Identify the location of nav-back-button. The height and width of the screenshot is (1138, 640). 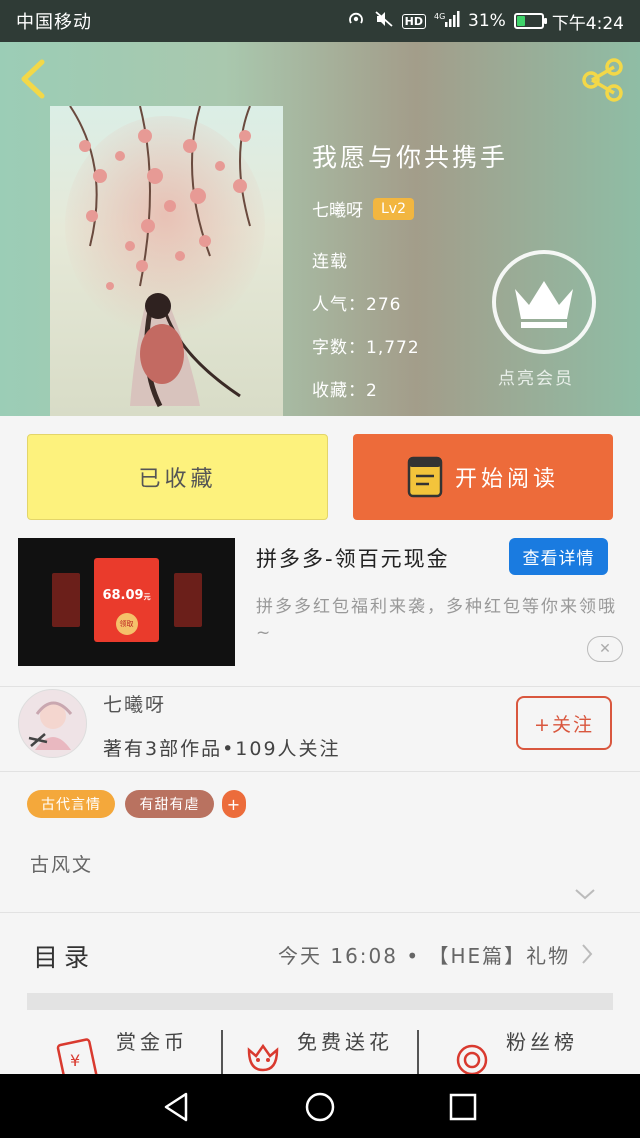
(177, 1107).